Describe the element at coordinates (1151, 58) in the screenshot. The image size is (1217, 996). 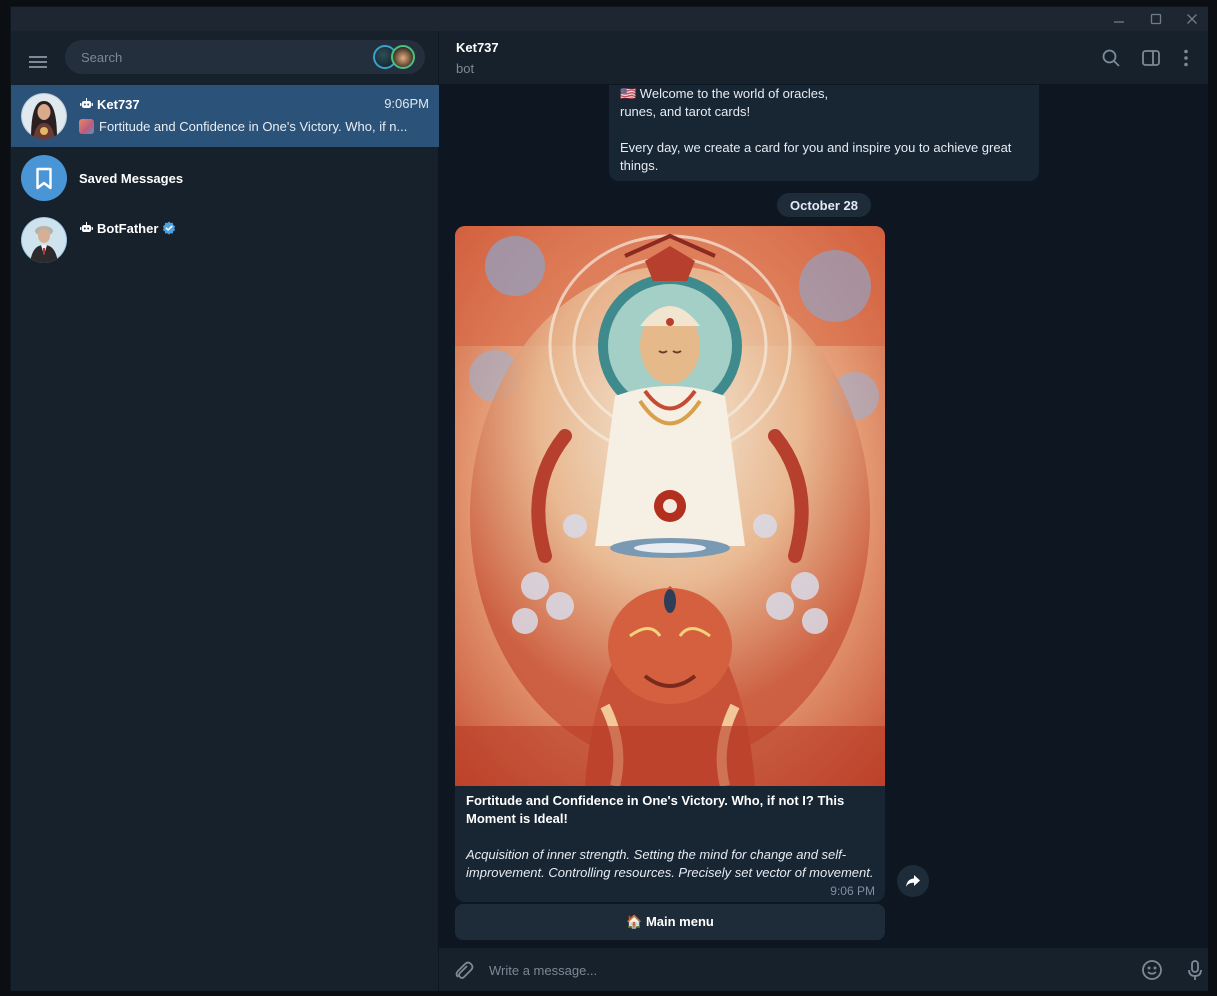
I see `sidebar-toggle-icon` at that location.